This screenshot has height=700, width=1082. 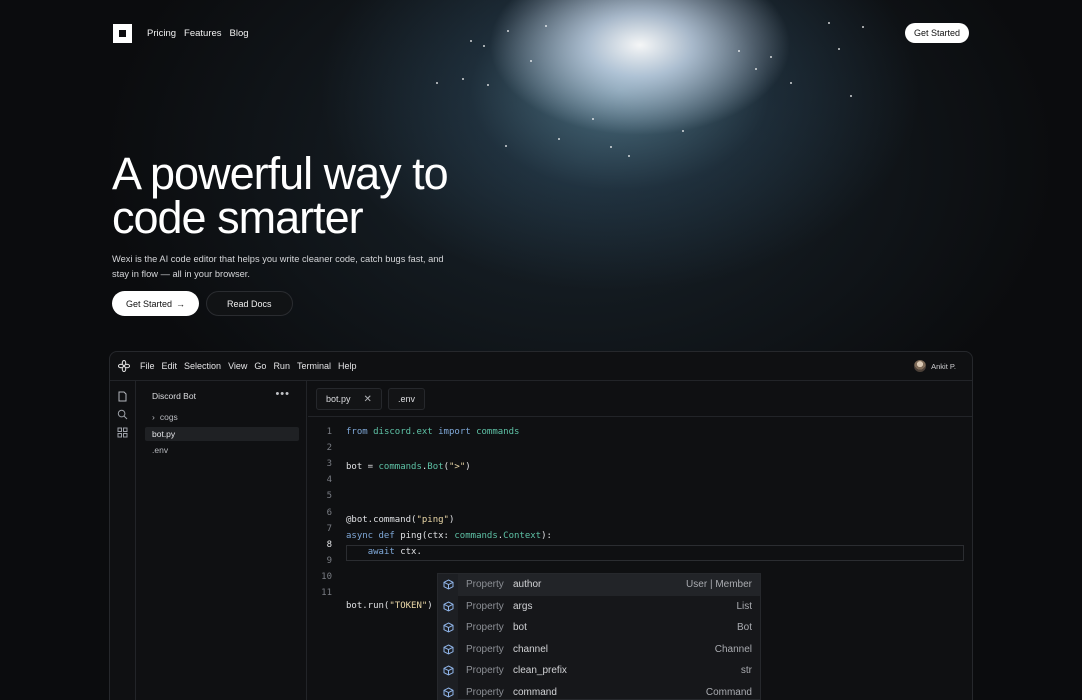 I want to click on item-name: author, so click(x=527, y=585).